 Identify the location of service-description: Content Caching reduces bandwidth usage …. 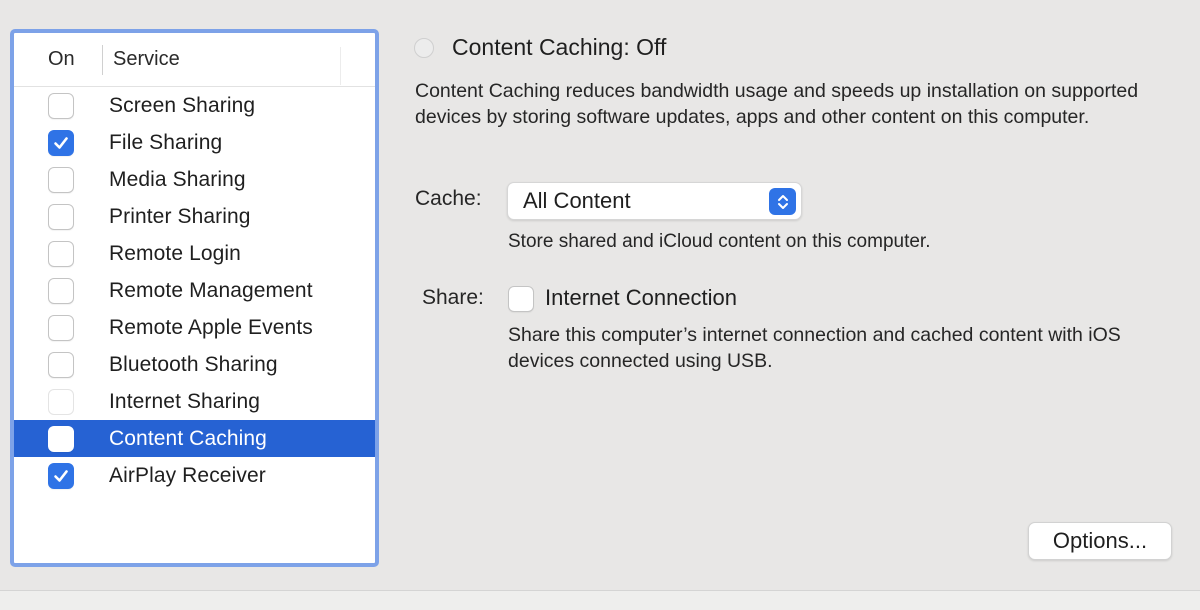
(777, 104).